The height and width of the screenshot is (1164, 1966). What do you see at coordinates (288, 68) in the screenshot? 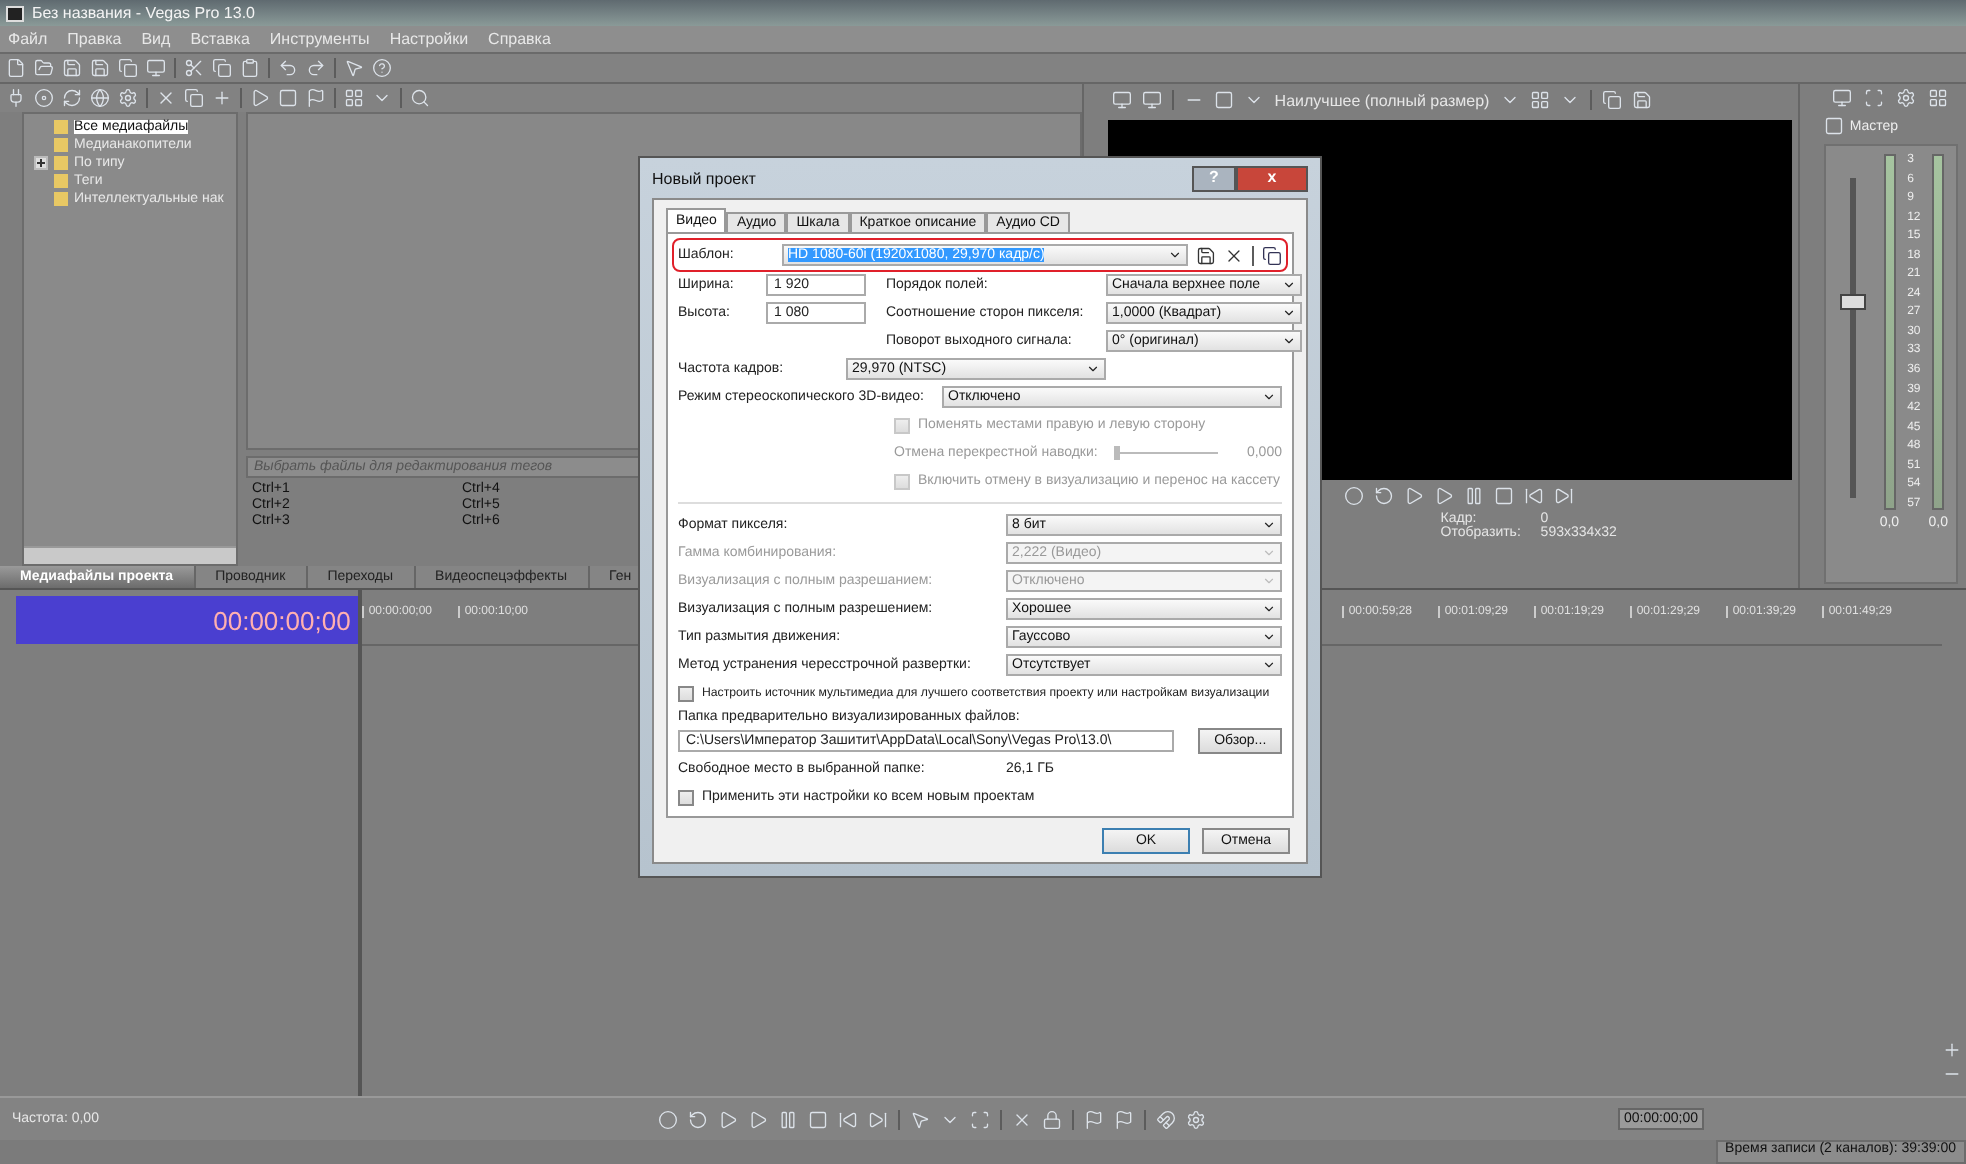
I see `undo-icon` at bounding box center [288, 68].